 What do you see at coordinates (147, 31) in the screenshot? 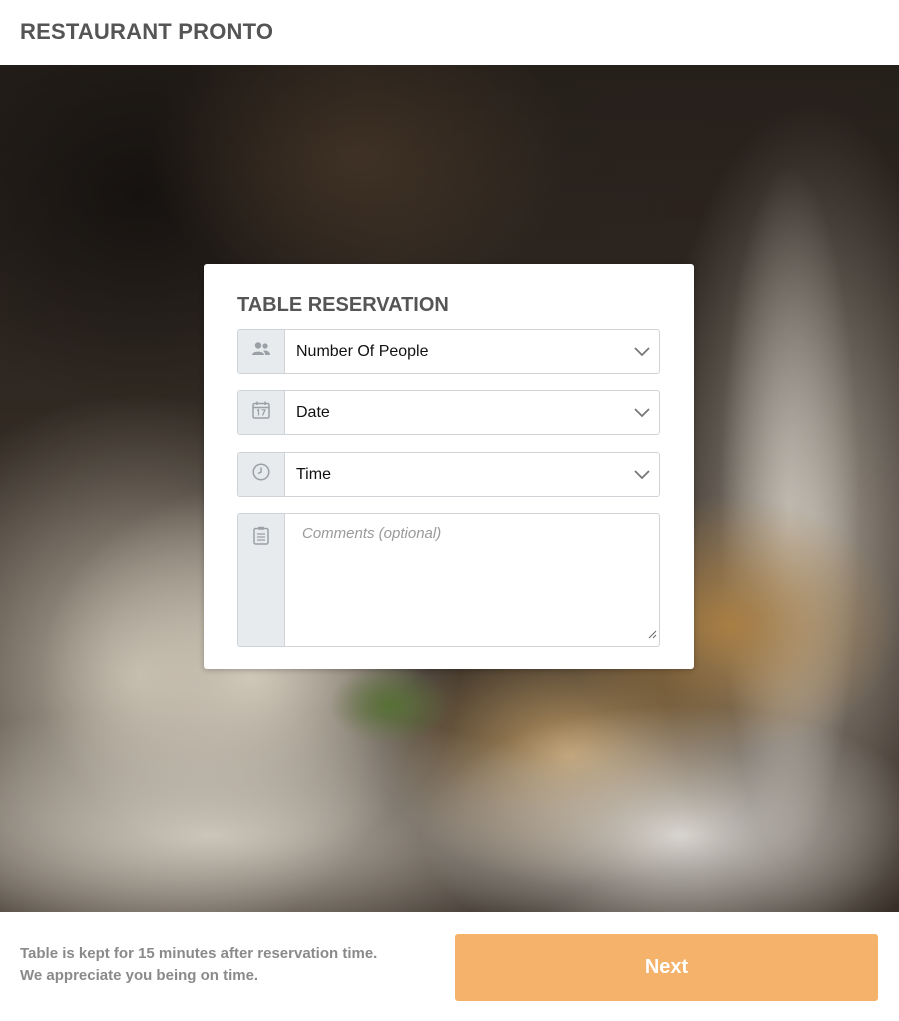
I see `brand-title: RESTAURANT PRONTO` at bounding box center [147, 31].